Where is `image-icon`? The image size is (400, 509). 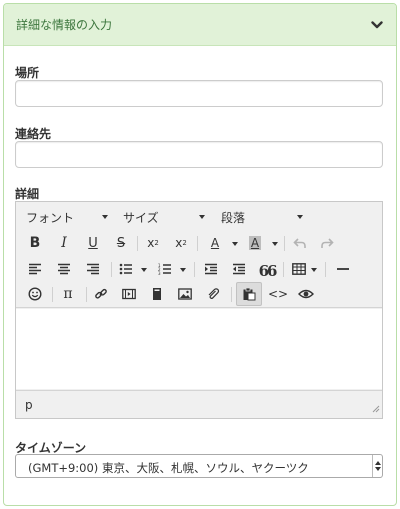 image-icon is located at coordinates (185, 294).